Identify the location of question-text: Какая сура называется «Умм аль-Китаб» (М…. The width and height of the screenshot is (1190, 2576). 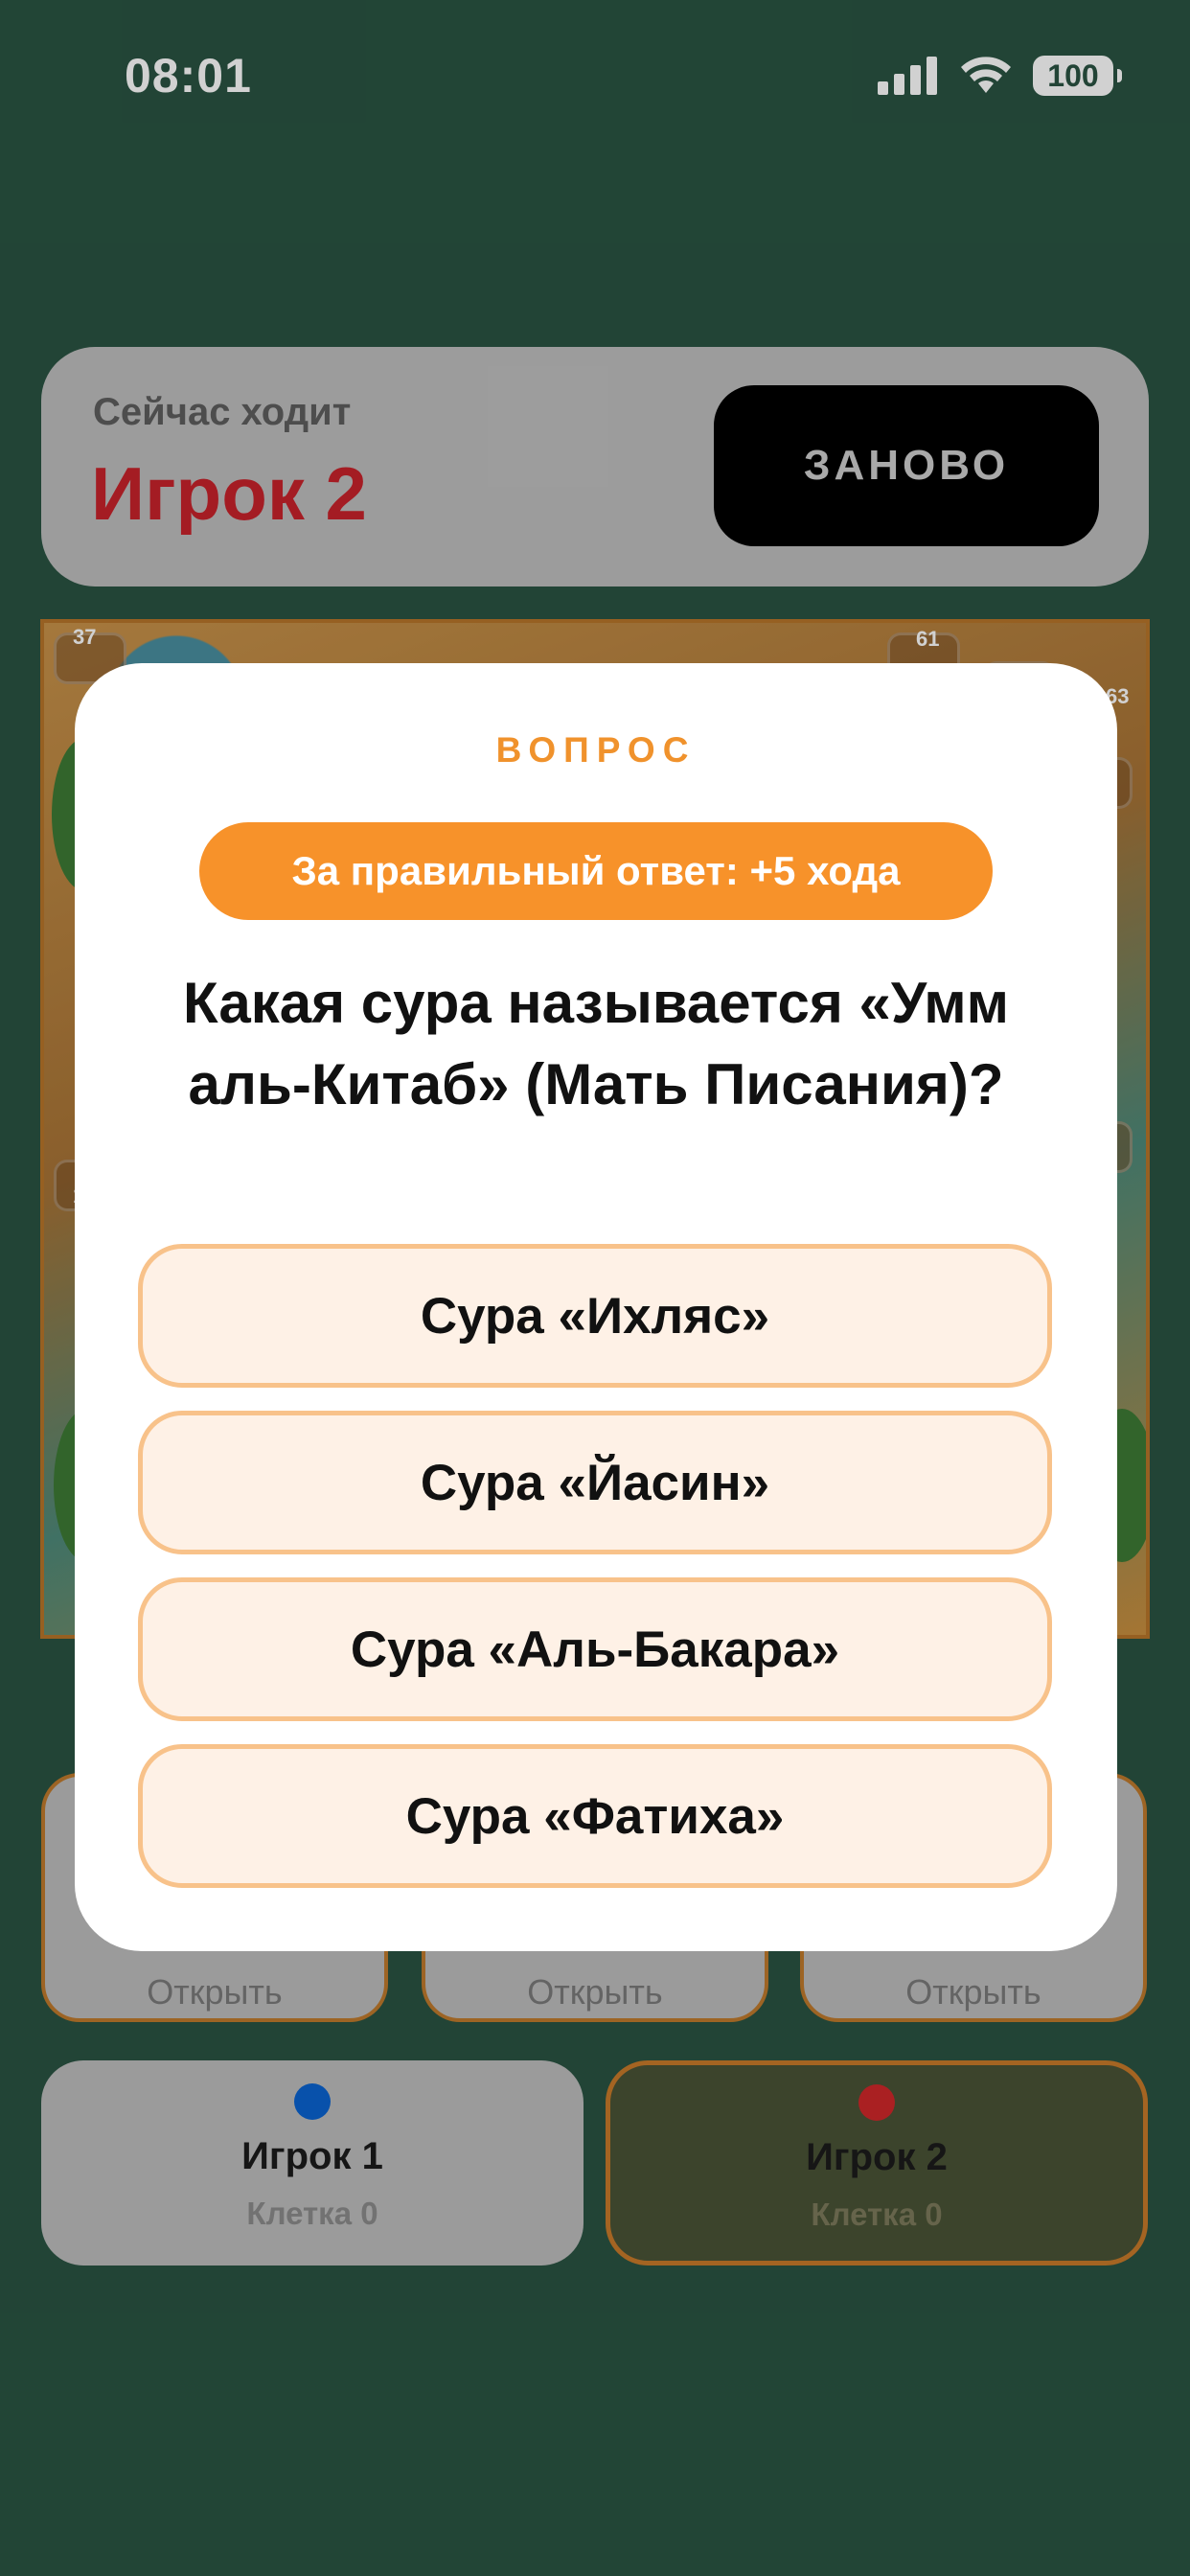
(595, 1043).